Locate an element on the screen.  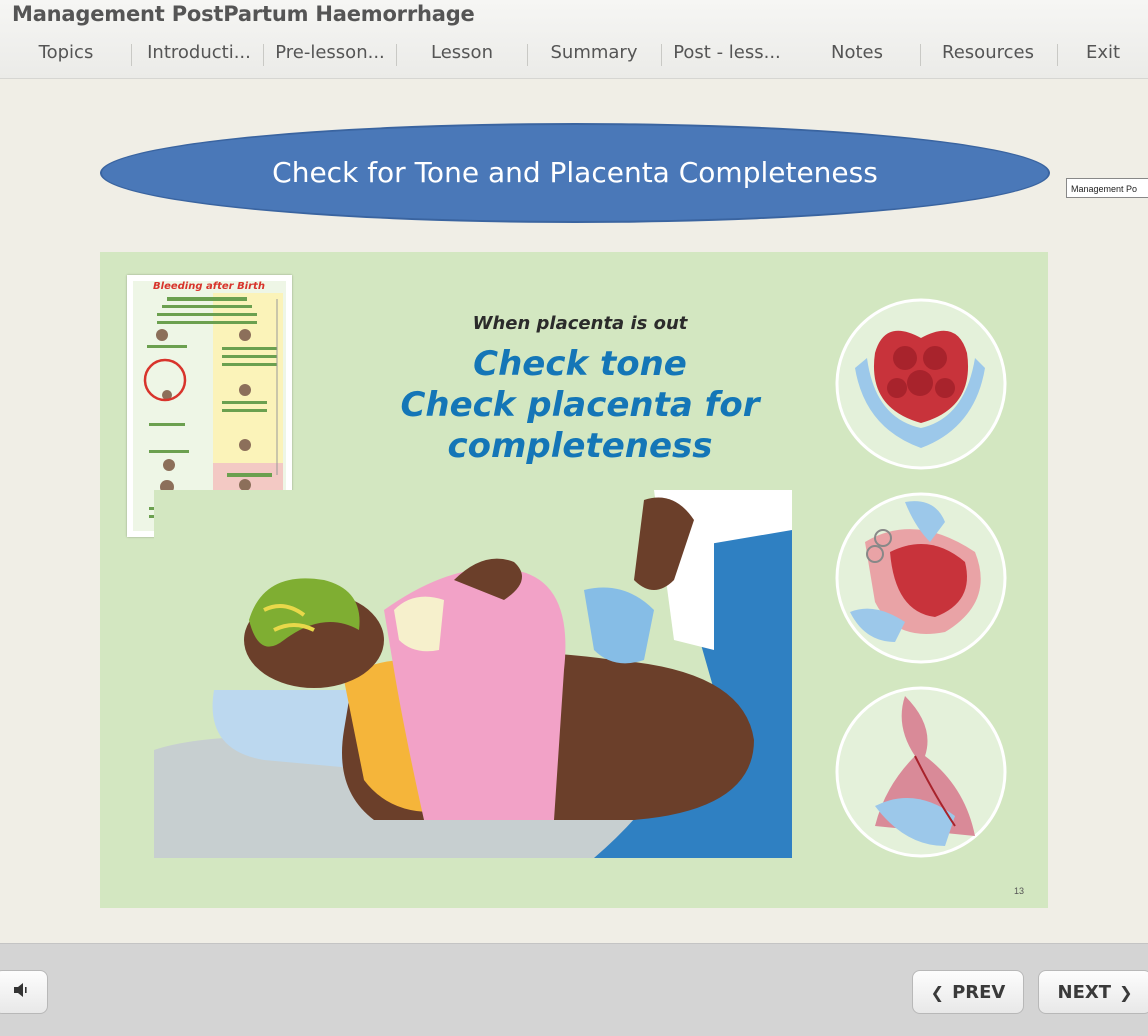
illustration-uterus-palpation is located at coordinates (921, 384).